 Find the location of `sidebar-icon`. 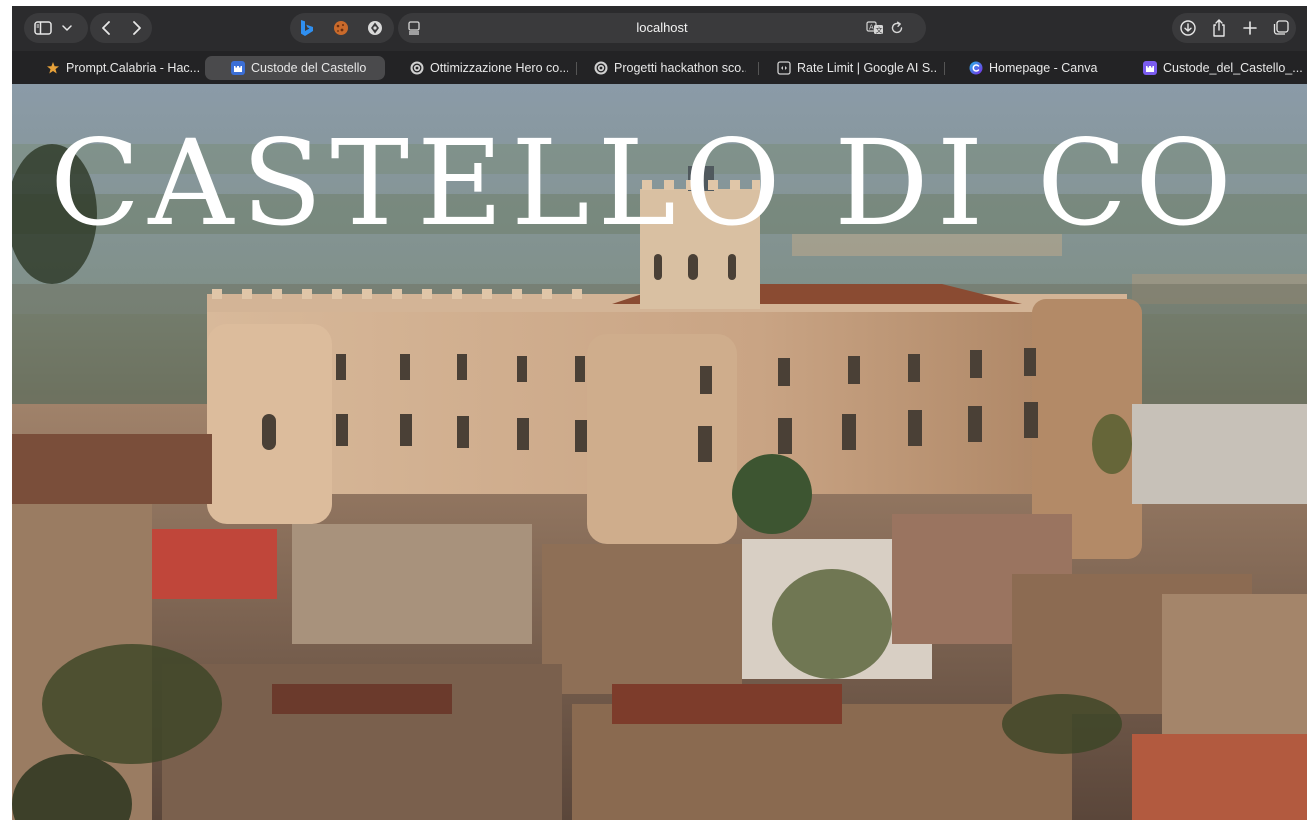

sidebar-icon is located at coordinates (43, 28).